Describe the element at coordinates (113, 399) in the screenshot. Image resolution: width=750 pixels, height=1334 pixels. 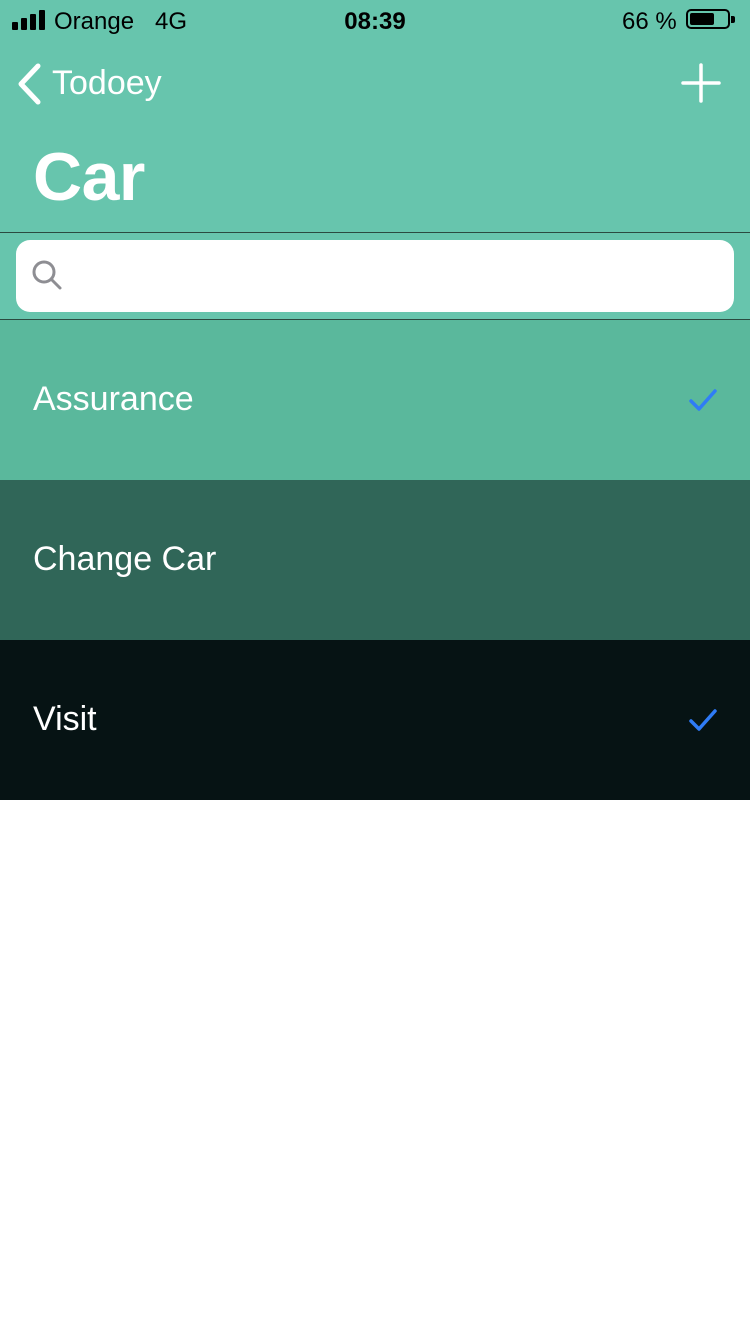
I see `todo-item-label: Assurance` at that location.